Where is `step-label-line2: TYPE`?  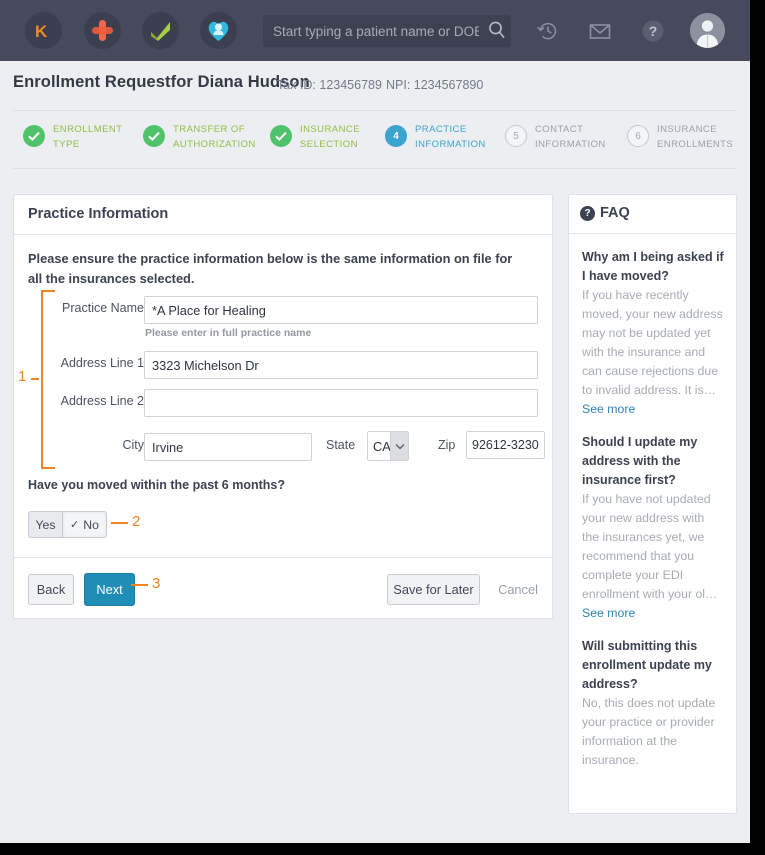 step-label-line2: TYPE is located at coordinates (66, 144).